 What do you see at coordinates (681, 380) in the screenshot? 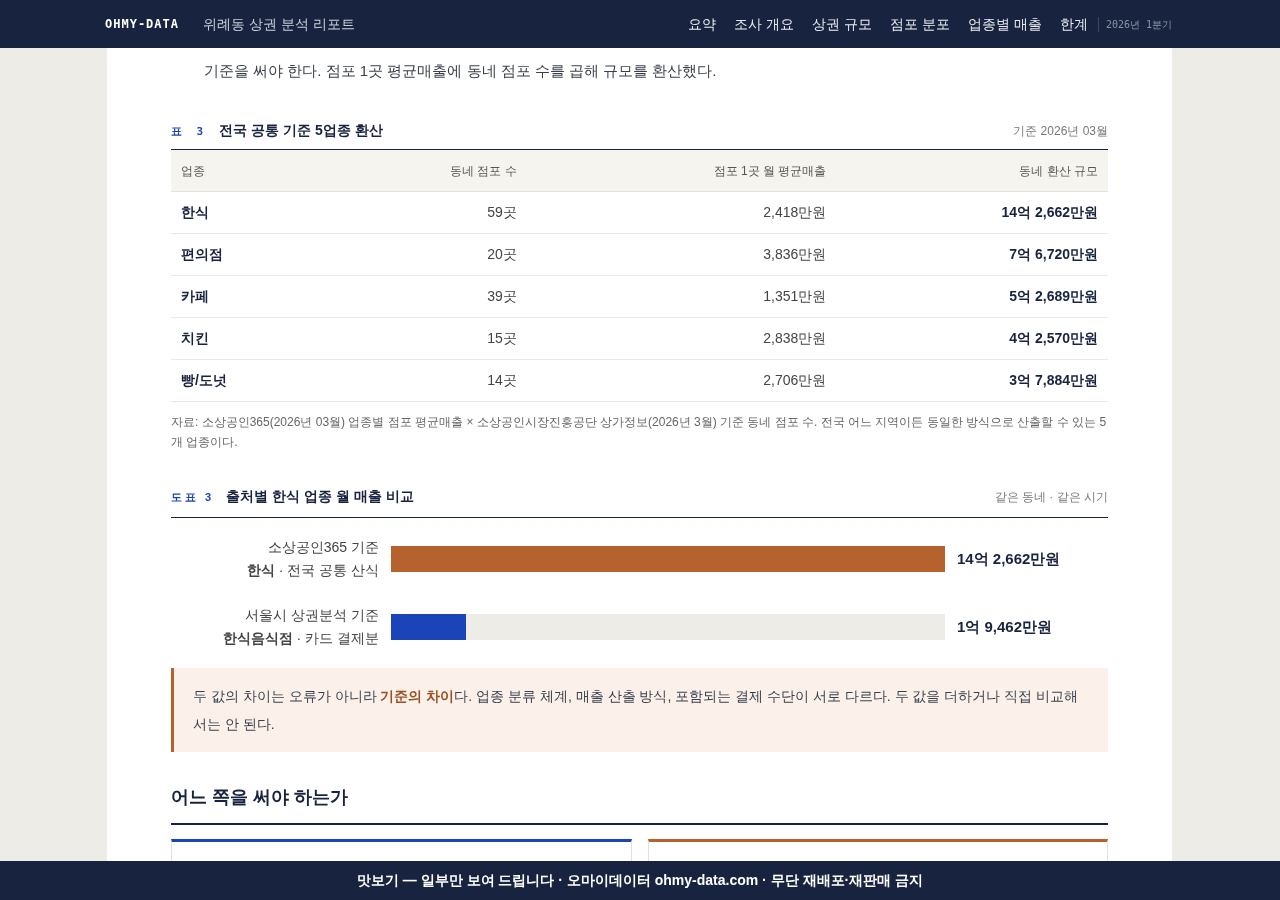
I see `table-cell: 2,706만원` at bounding box center [681, 380].